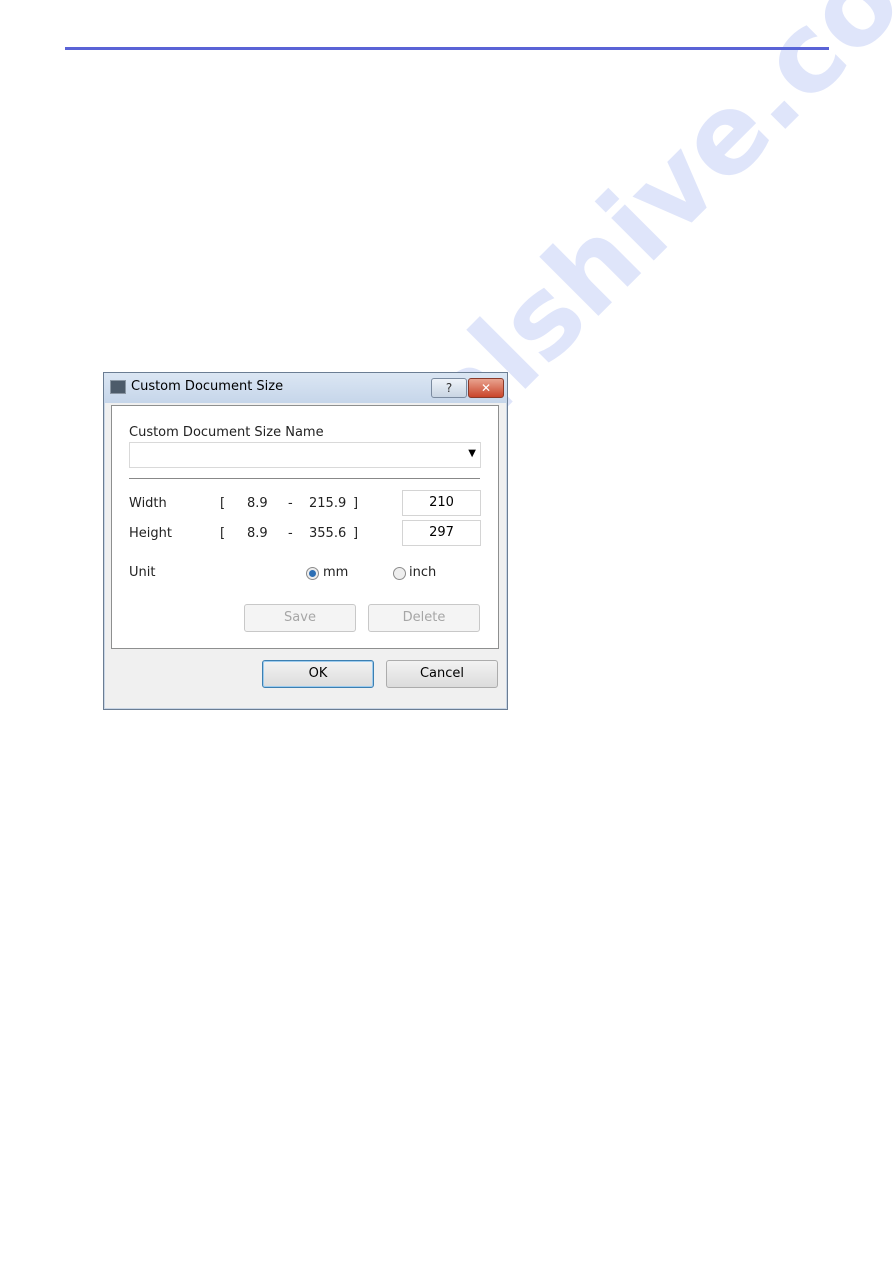  I want to click on unit-inch-label: inch, so click(422, 572).